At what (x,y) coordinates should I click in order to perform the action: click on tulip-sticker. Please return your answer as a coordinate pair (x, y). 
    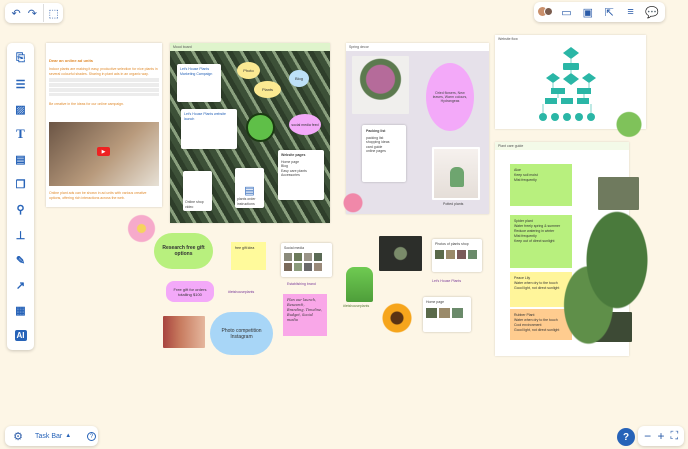
    Looking at the image, I should click on (353, 206).